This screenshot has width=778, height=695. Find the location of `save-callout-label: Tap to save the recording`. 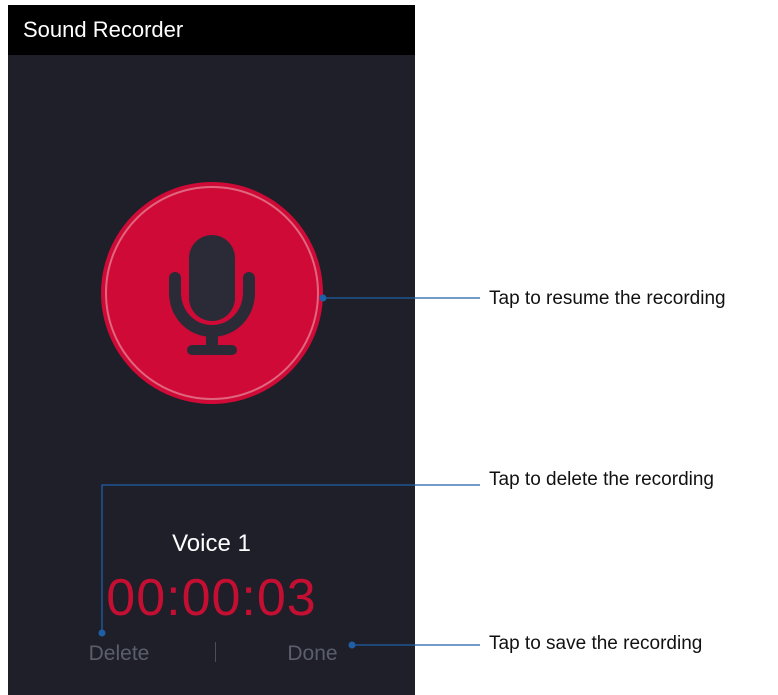

save-callout-label: Tap to save the recording is located at coordinates (596, 643).